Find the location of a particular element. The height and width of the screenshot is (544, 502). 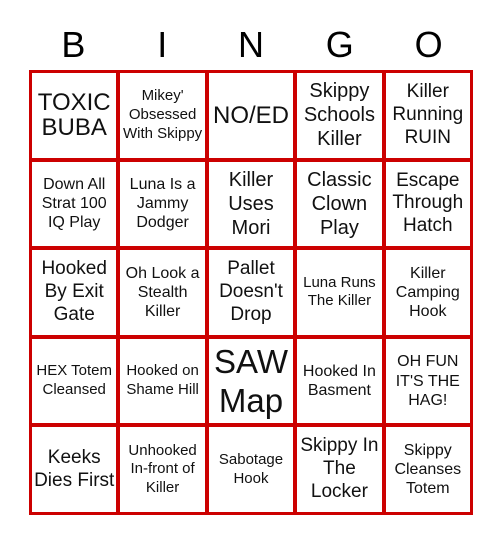

bingo-cell-r4c3: SAW Map is located at coordinates (251, 381).